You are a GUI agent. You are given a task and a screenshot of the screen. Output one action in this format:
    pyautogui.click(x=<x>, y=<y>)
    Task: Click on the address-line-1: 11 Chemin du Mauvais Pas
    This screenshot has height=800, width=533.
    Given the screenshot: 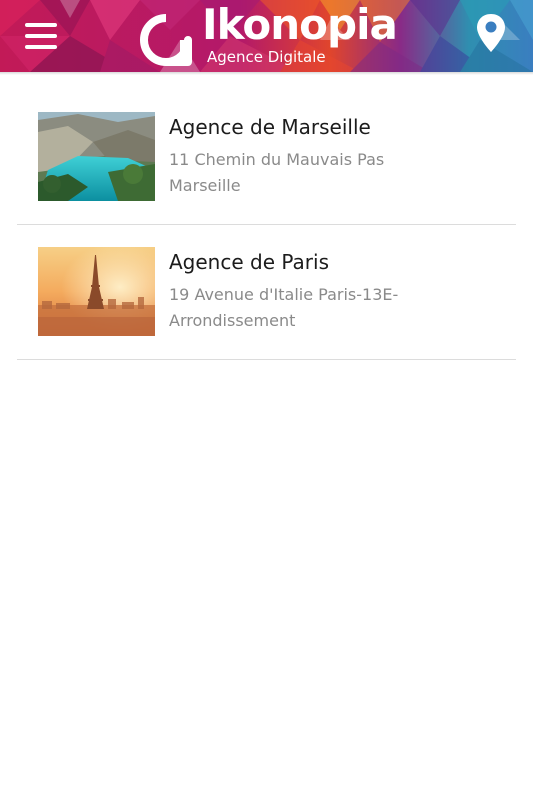 What is the action you would take?
    pyautogui.click(x=277, y=159)
    